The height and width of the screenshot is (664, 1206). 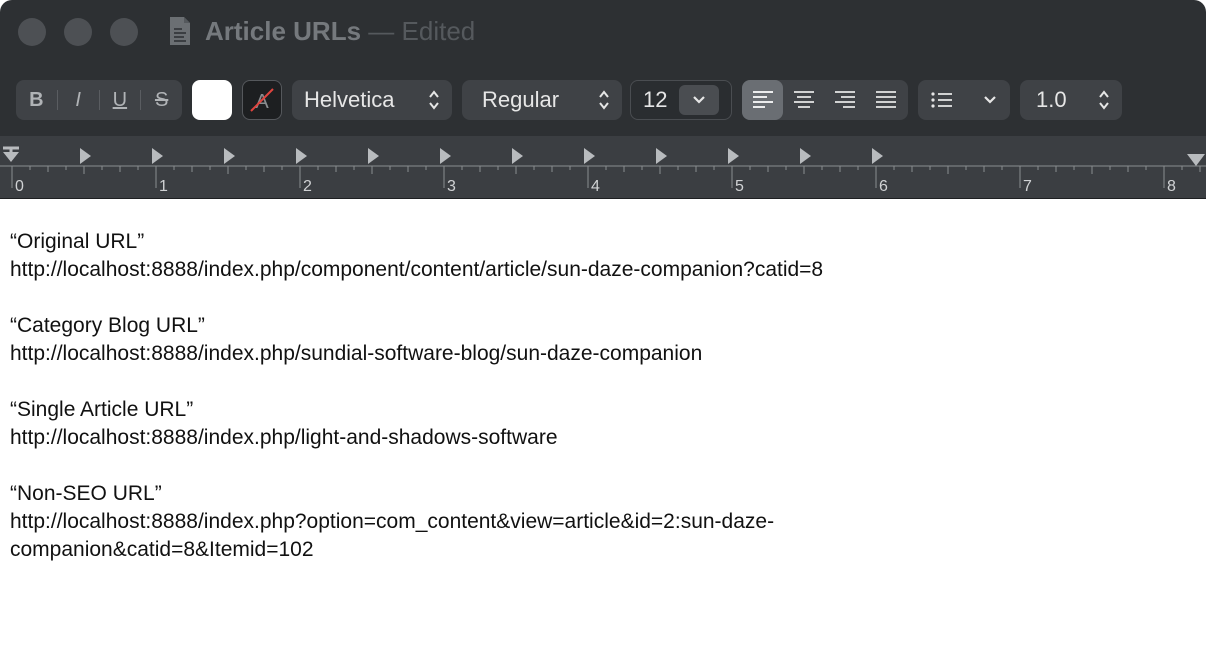 I want to click on font-size-dropdown-button, so click(x=699, y=100).